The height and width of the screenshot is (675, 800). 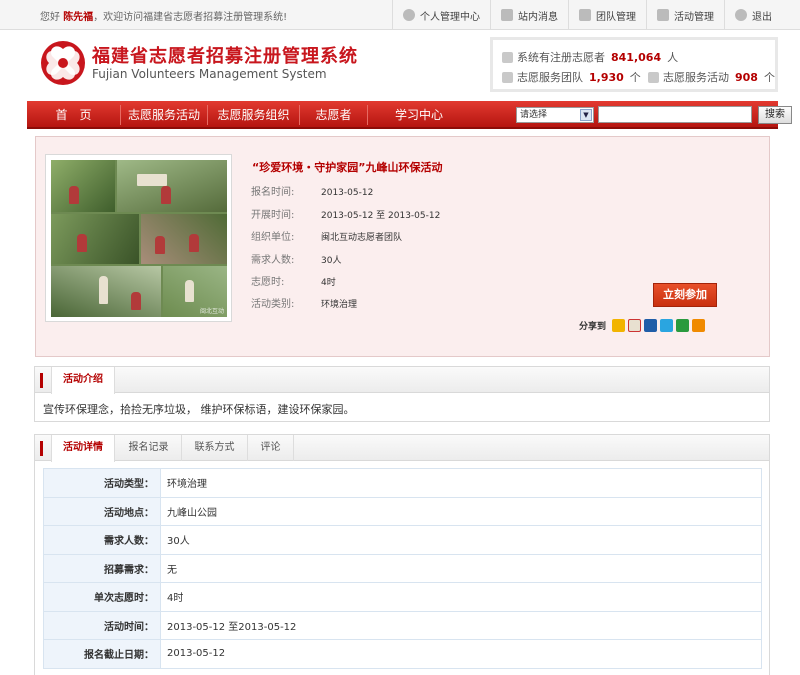 I want to click on field-label: 志愿时:, so click(x=268, y=282).